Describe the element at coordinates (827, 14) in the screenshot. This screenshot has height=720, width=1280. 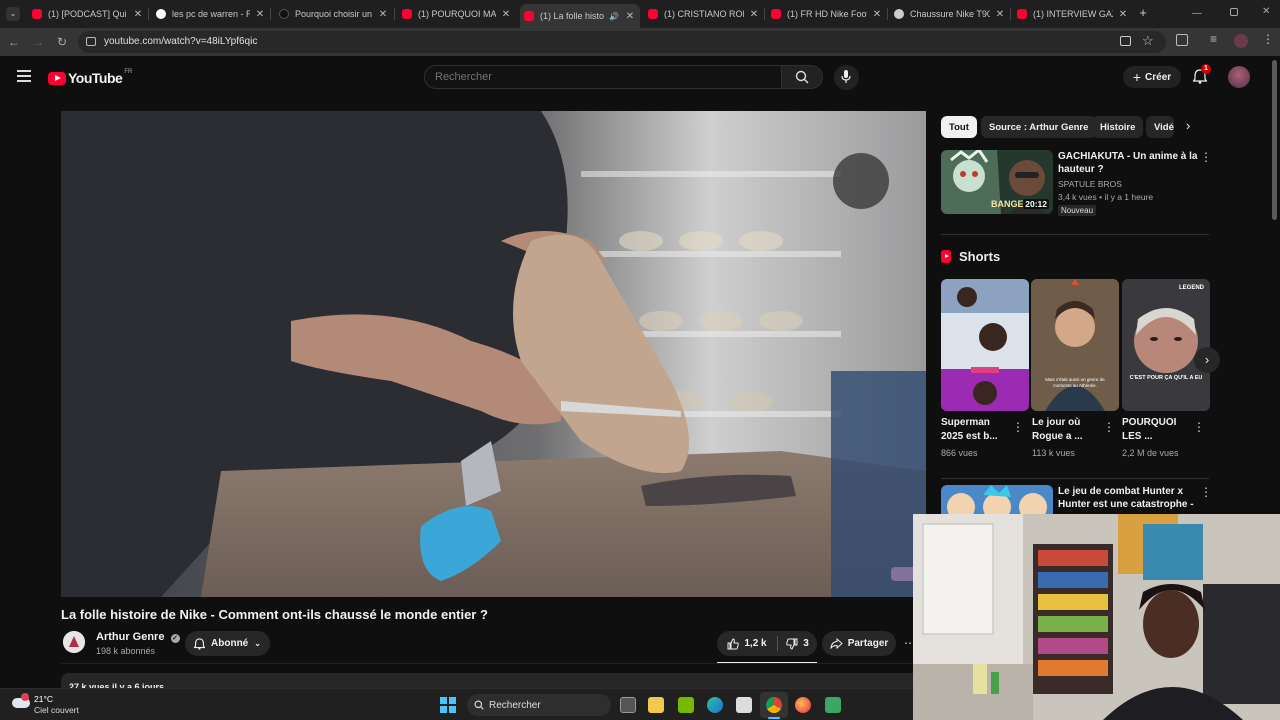
I see `browser-tab: (1) FR HD Nike Footb ✕` at that location.